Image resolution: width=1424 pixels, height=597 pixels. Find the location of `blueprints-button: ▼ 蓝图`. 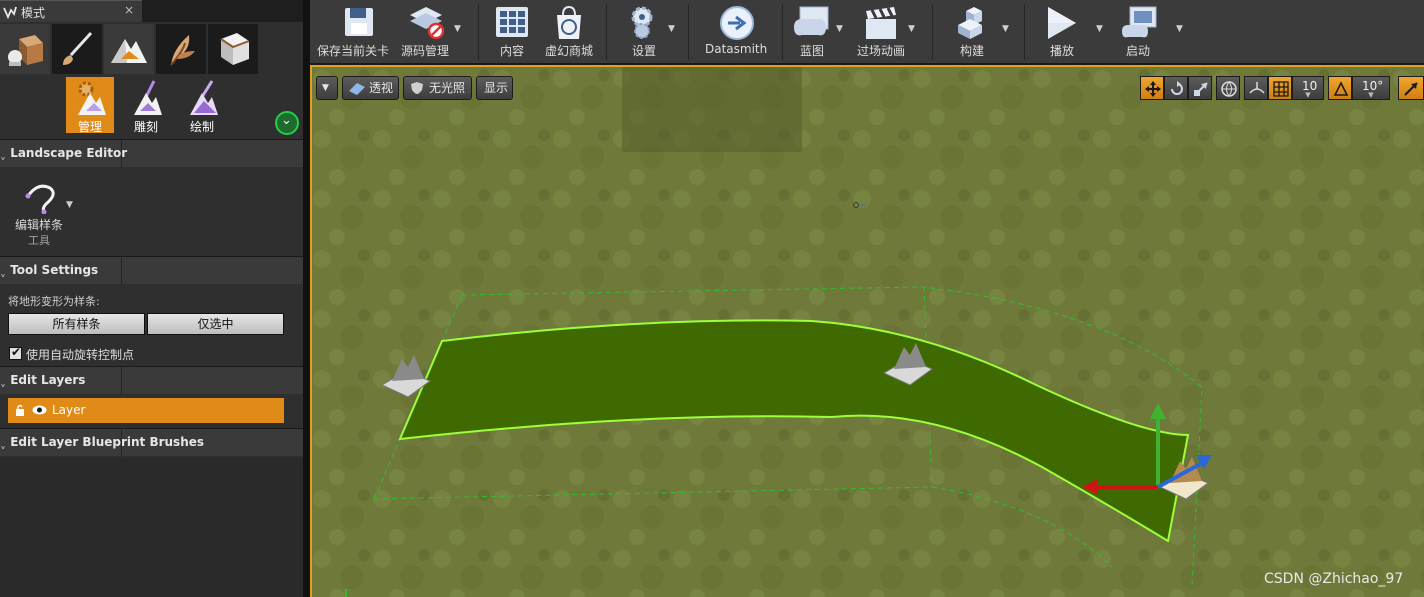

blueprints-button: ▼ 蓝图 is located at coordinates (820, 32).